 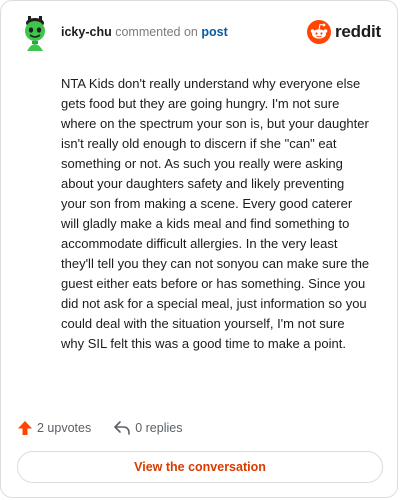 I want to click on brand-name: reddit, so click(x=357, y=31).